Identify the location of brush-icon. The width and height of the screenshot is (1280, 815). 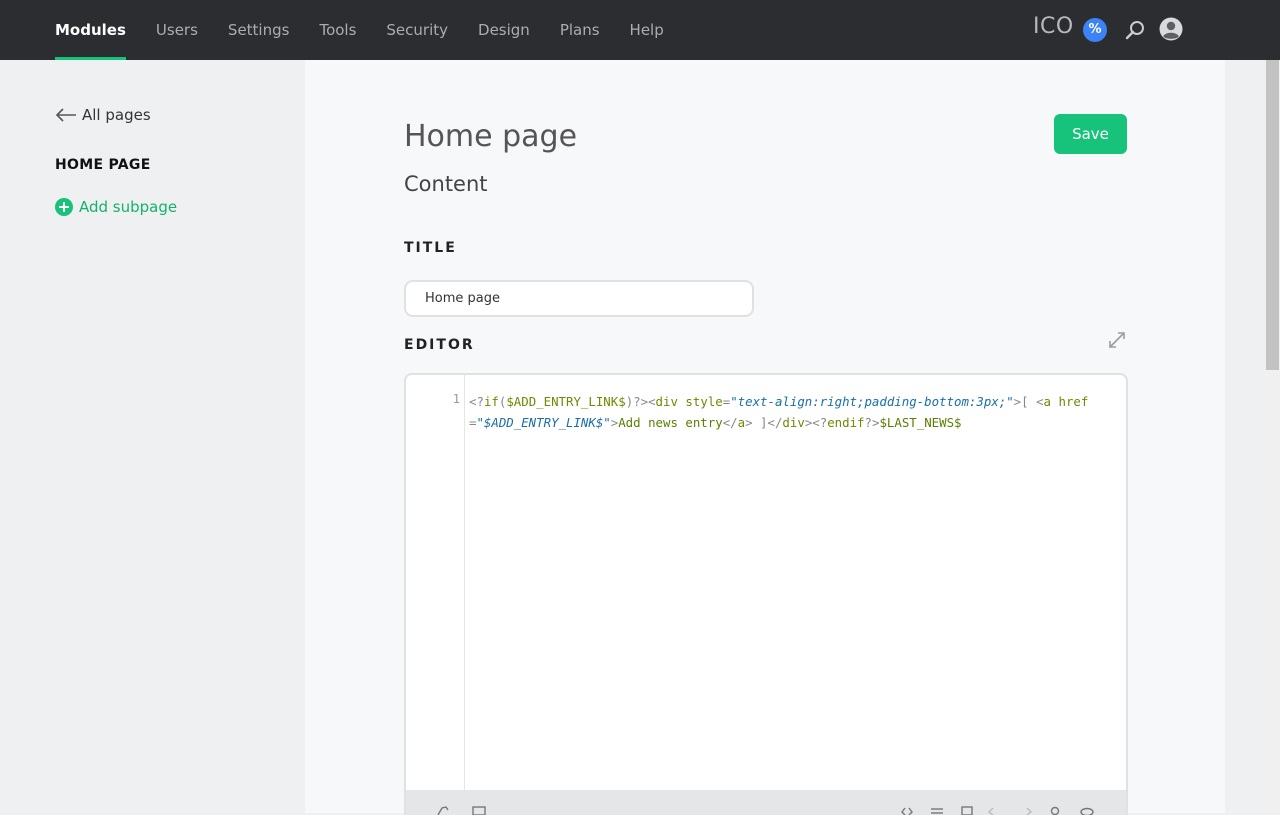
(443, 810).